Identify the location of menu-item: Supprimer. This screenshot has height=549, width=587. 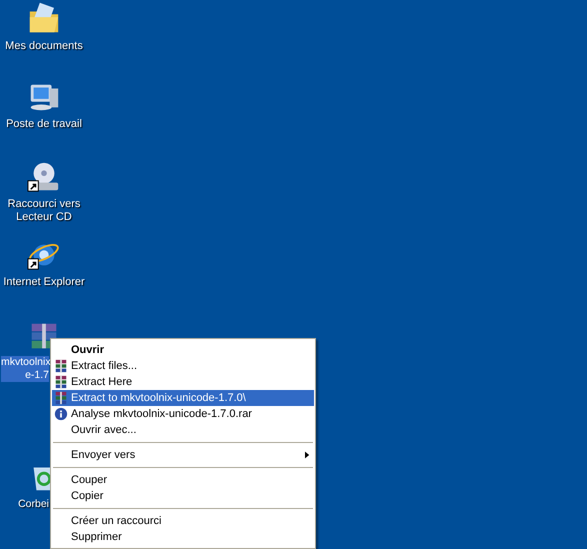
(183, 537).